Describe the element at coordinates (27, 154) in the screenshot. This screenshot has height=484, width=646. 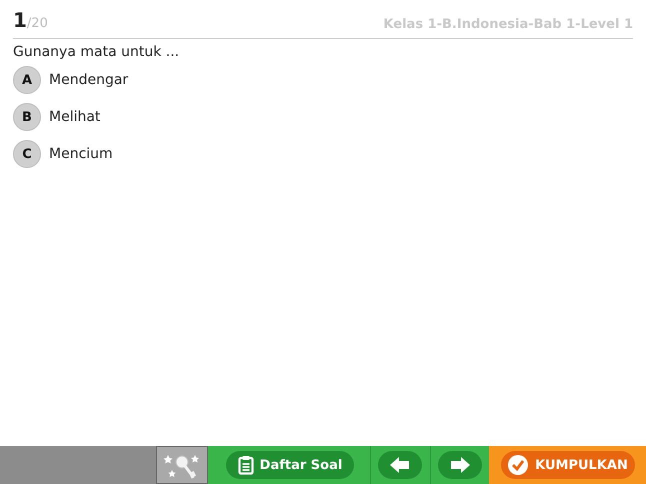
I see `option-letter: C` at that location.